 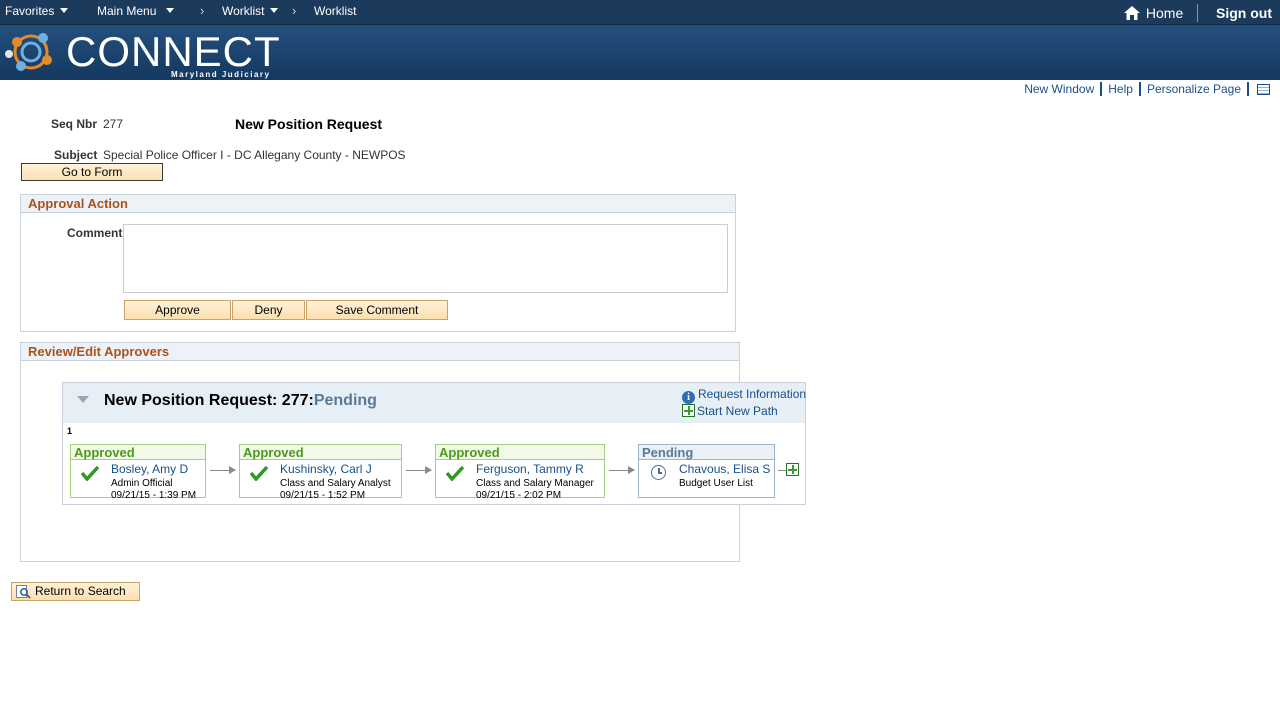 What do you see at coordinates (1263, 89) in the screenshot?
I see `grid-icon` at bounding box center [1263, 89].